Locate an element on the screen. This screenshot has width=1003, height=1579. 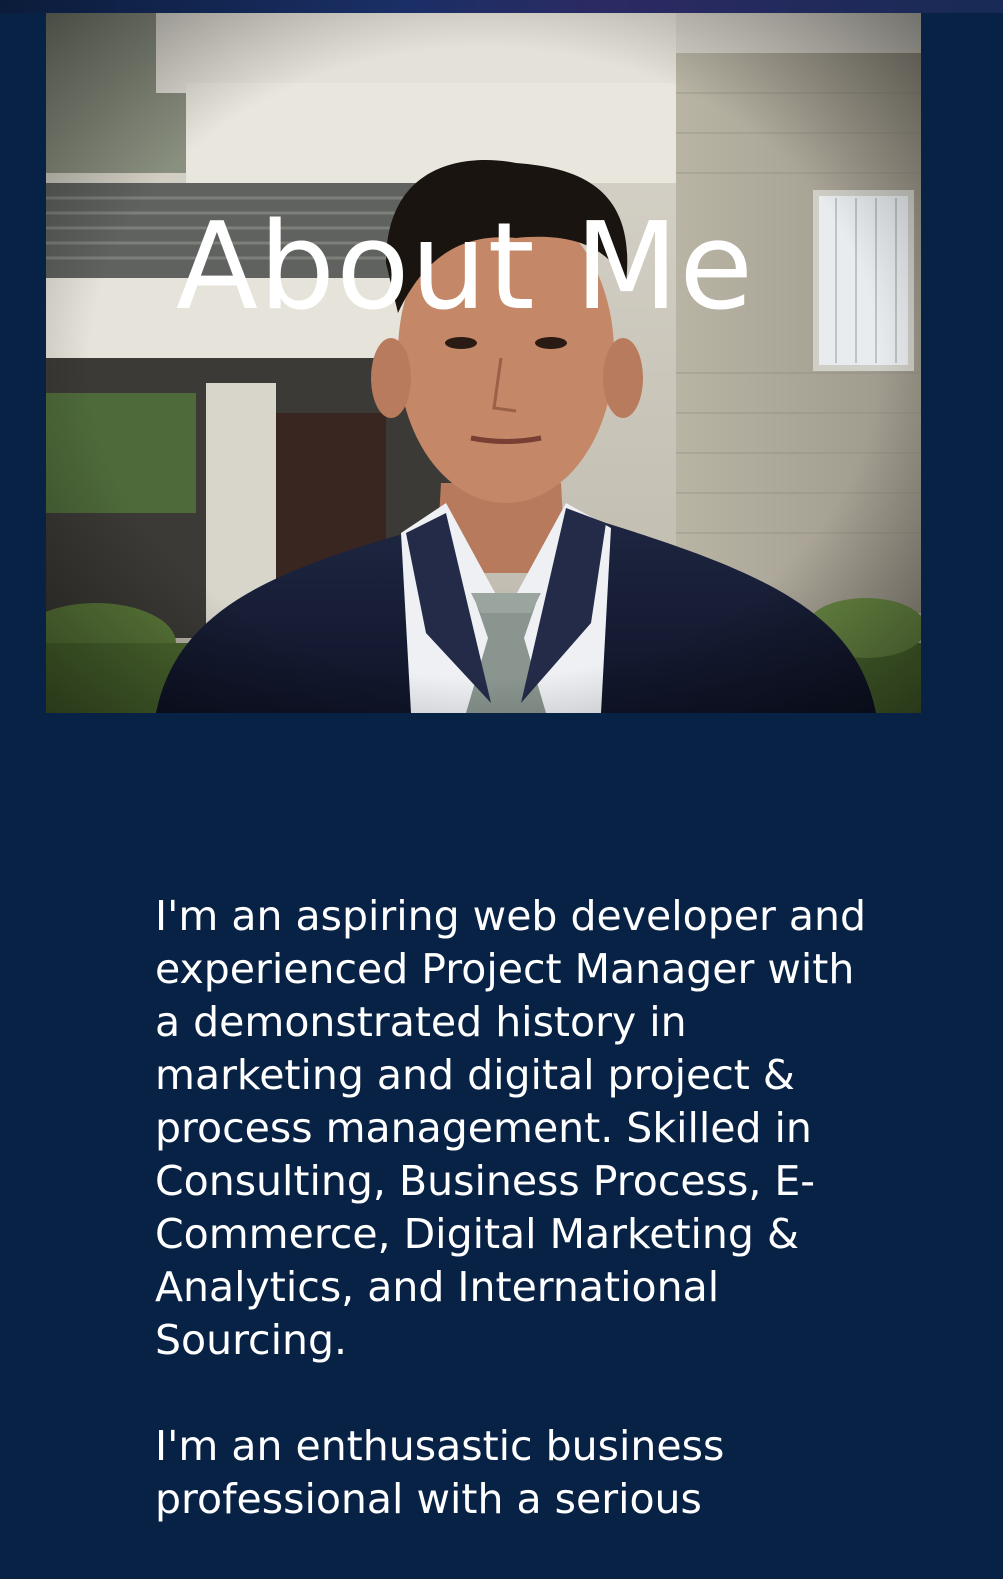
top-banner-strip is located at coordinates (501, 6).